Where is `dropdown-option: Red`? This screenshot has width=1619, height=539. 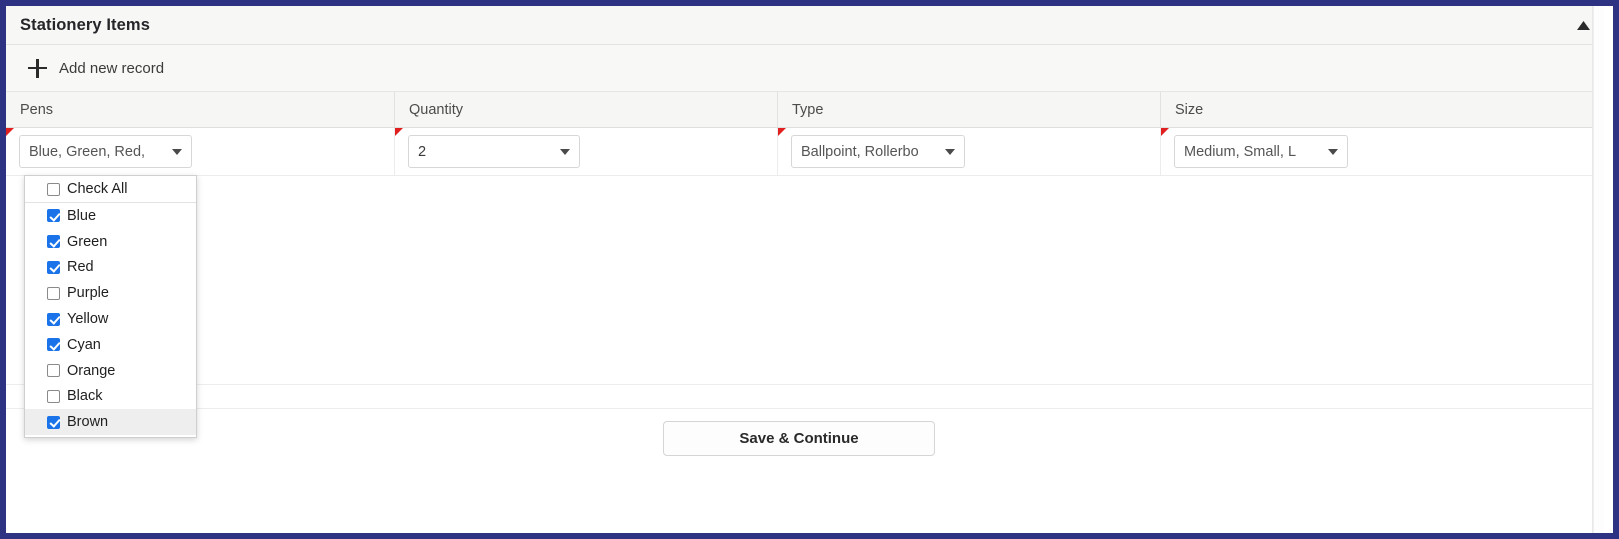
dropdown-option: Red is located at coordinates (110, 268).